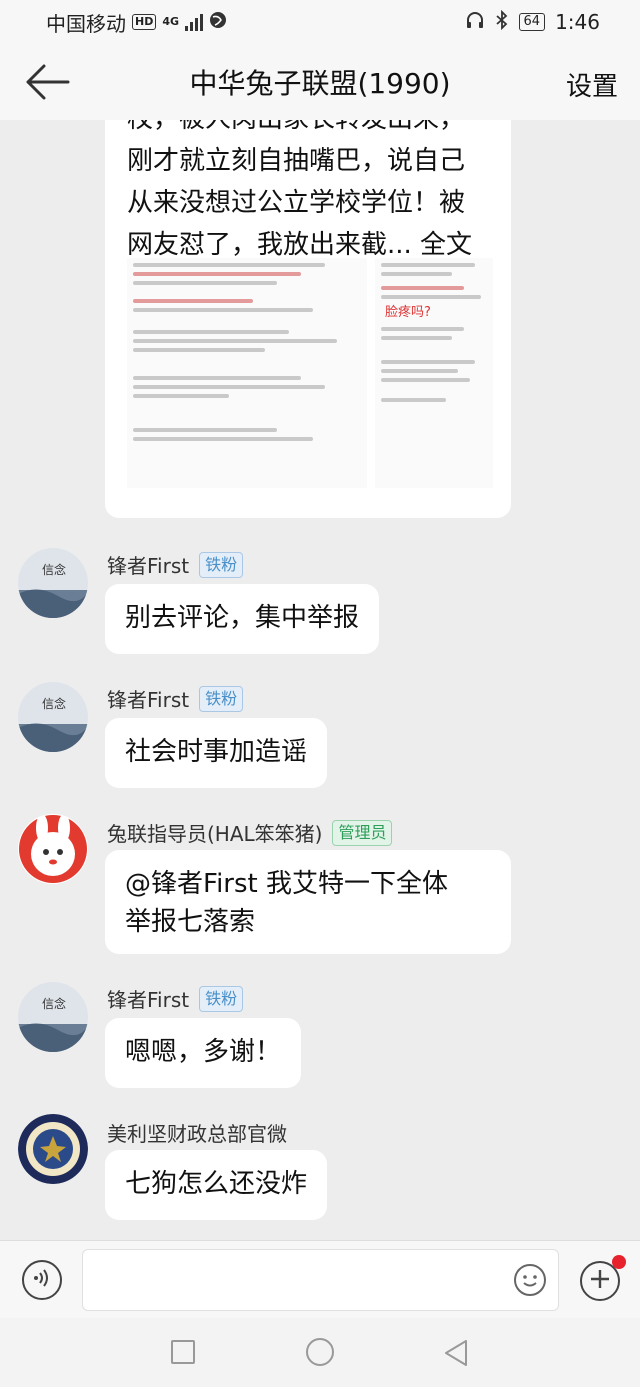 This screenshot has width=640, height=1387. I want to click on message-text-line: @锋者First 我艾特一下全体, so click(286, 884).